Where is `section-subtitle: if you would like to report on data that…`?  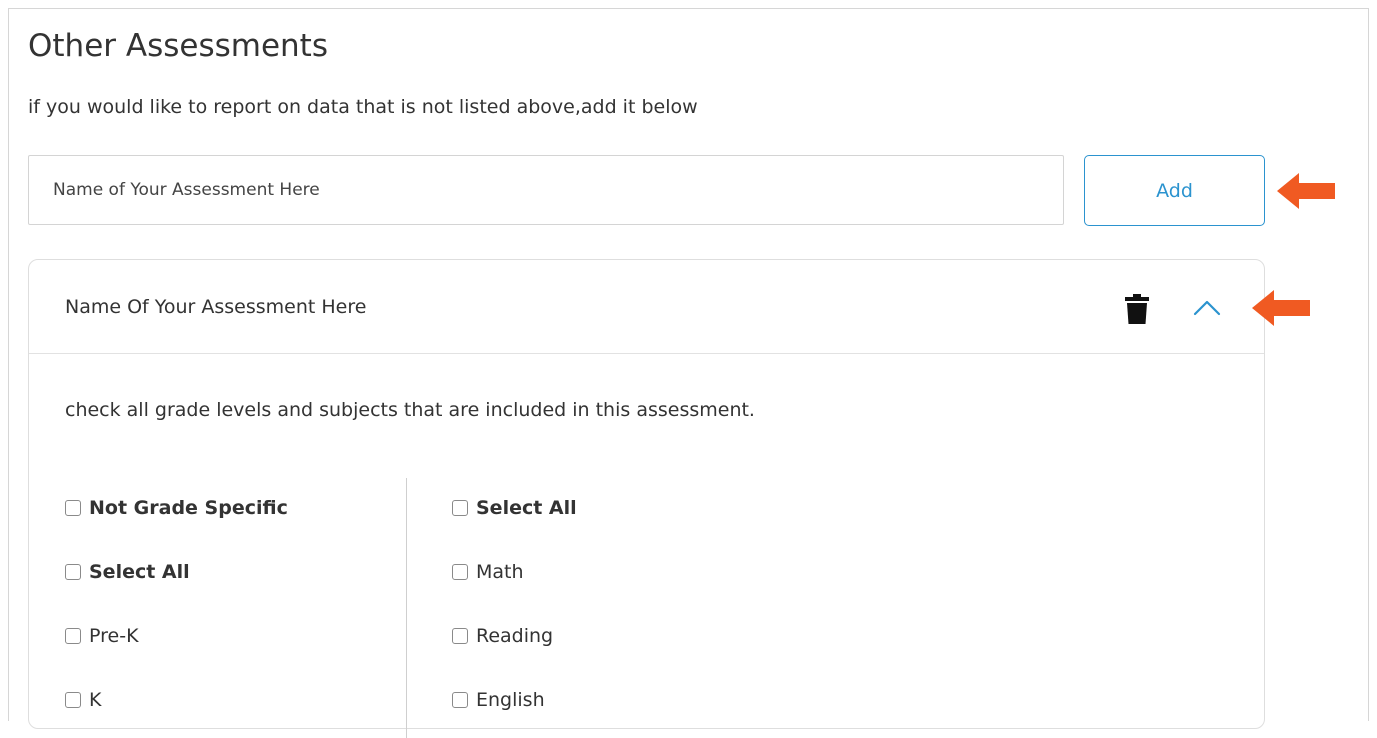
section-subtitle: if you would like to report on data that… is located at coordinates (363, 107).